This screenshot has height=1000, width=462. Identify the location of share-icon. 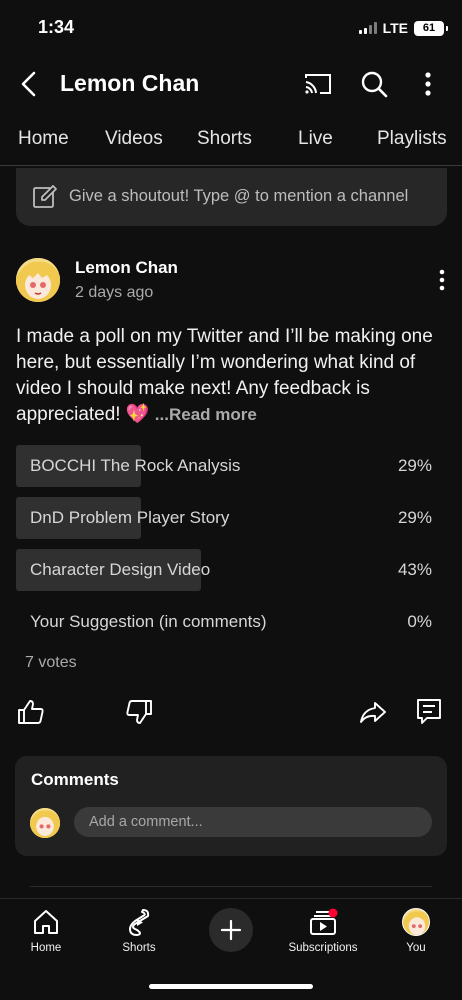
(373, 712).